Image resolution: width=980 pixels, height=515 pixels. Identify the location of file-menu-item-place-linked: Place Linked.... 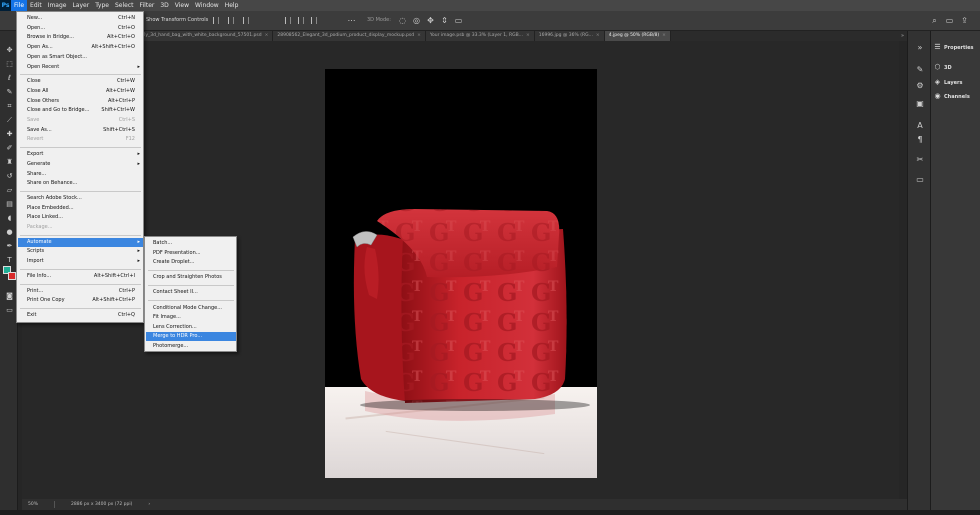
(80, 217).